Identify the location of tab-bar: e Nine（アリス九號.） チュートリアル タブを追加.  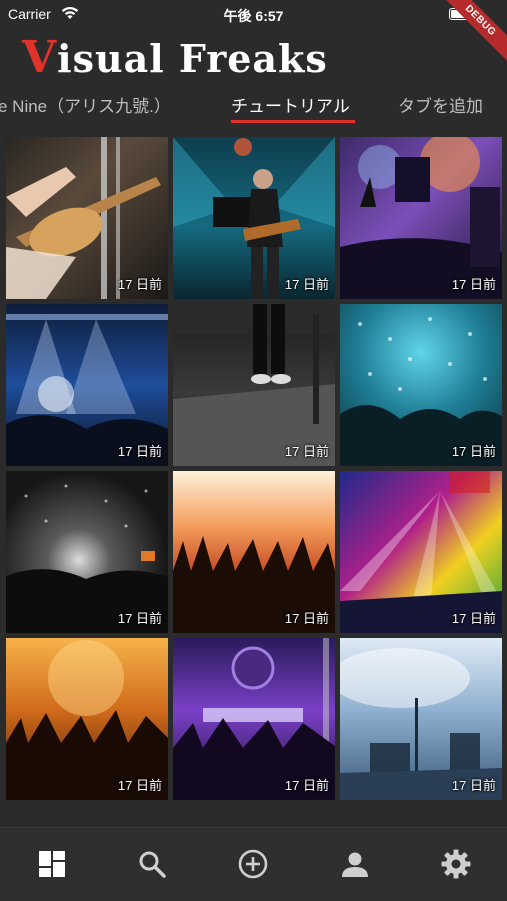
(253, 106).